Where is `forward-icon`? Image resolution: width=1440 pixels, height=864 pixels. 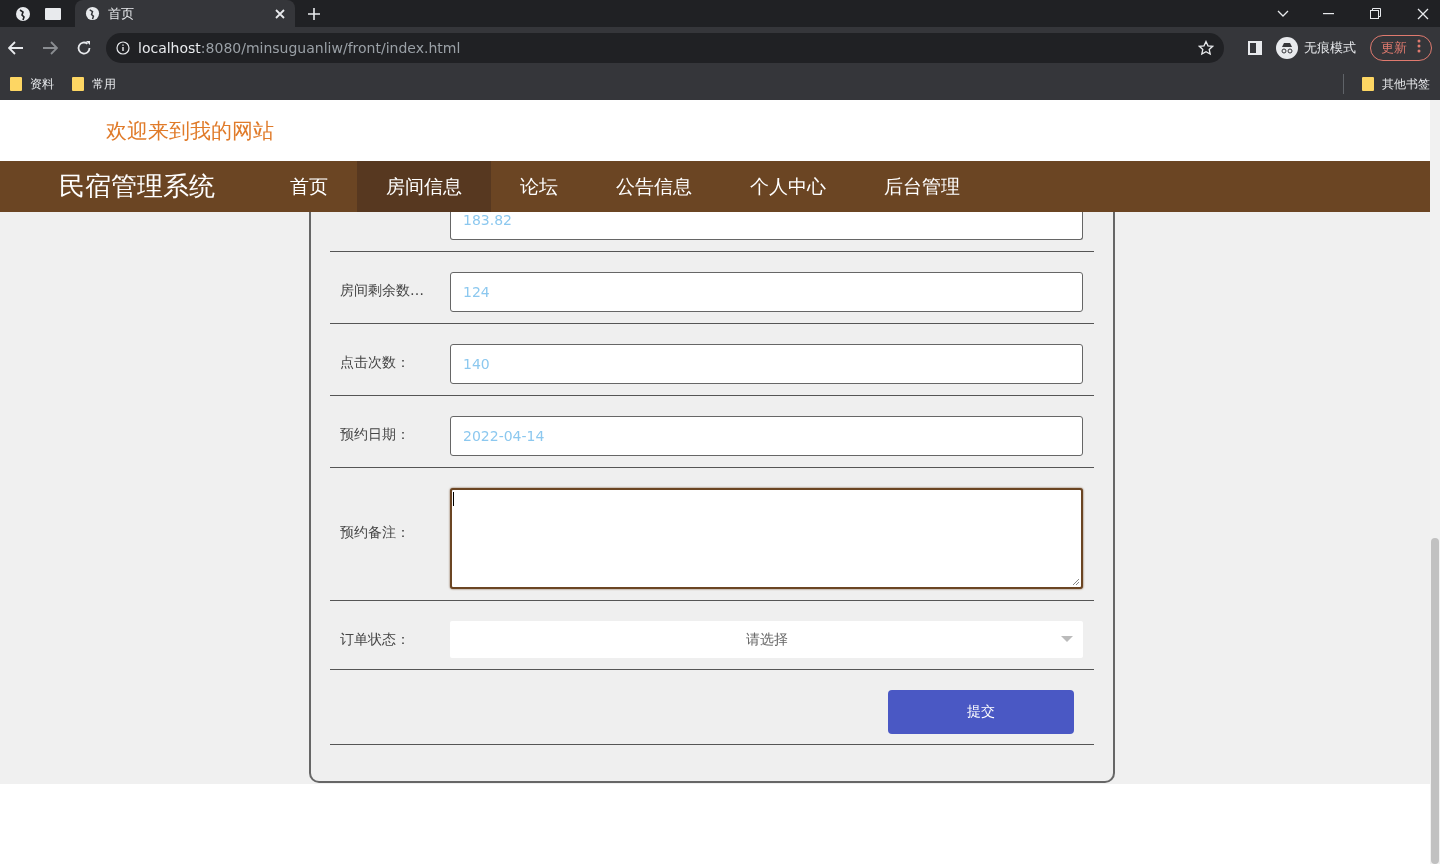
forward-icon is located at coordinates (50, 47).